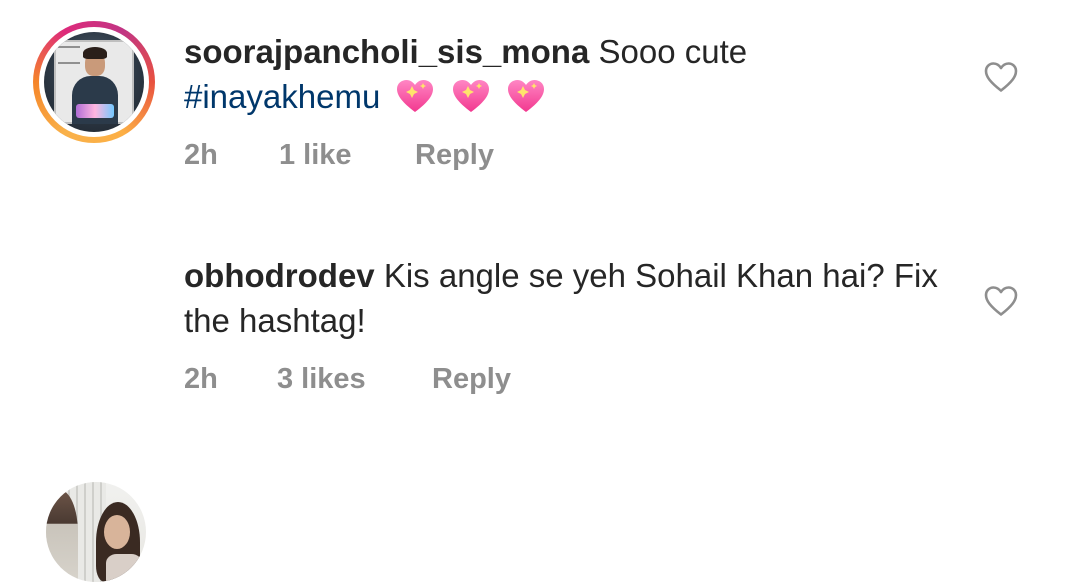  Describe the element at coordinates (315, 155) in the screenshot. I see `likes-count: 1 like` at that location.